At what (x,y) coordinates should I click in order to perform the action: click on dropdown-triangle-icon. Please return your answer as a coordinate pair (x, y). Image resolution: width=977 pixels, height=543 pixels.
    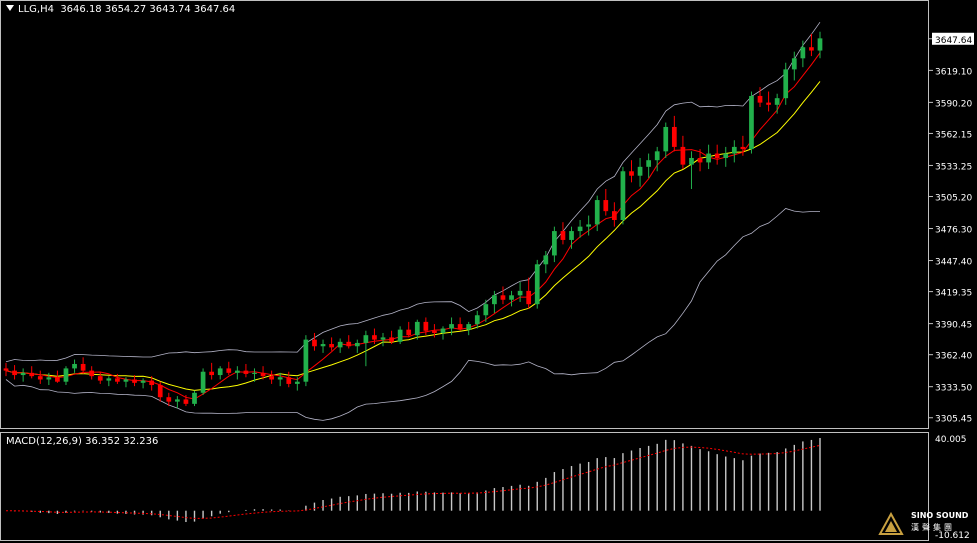
    Looking at the image, I should click on (10, 8).